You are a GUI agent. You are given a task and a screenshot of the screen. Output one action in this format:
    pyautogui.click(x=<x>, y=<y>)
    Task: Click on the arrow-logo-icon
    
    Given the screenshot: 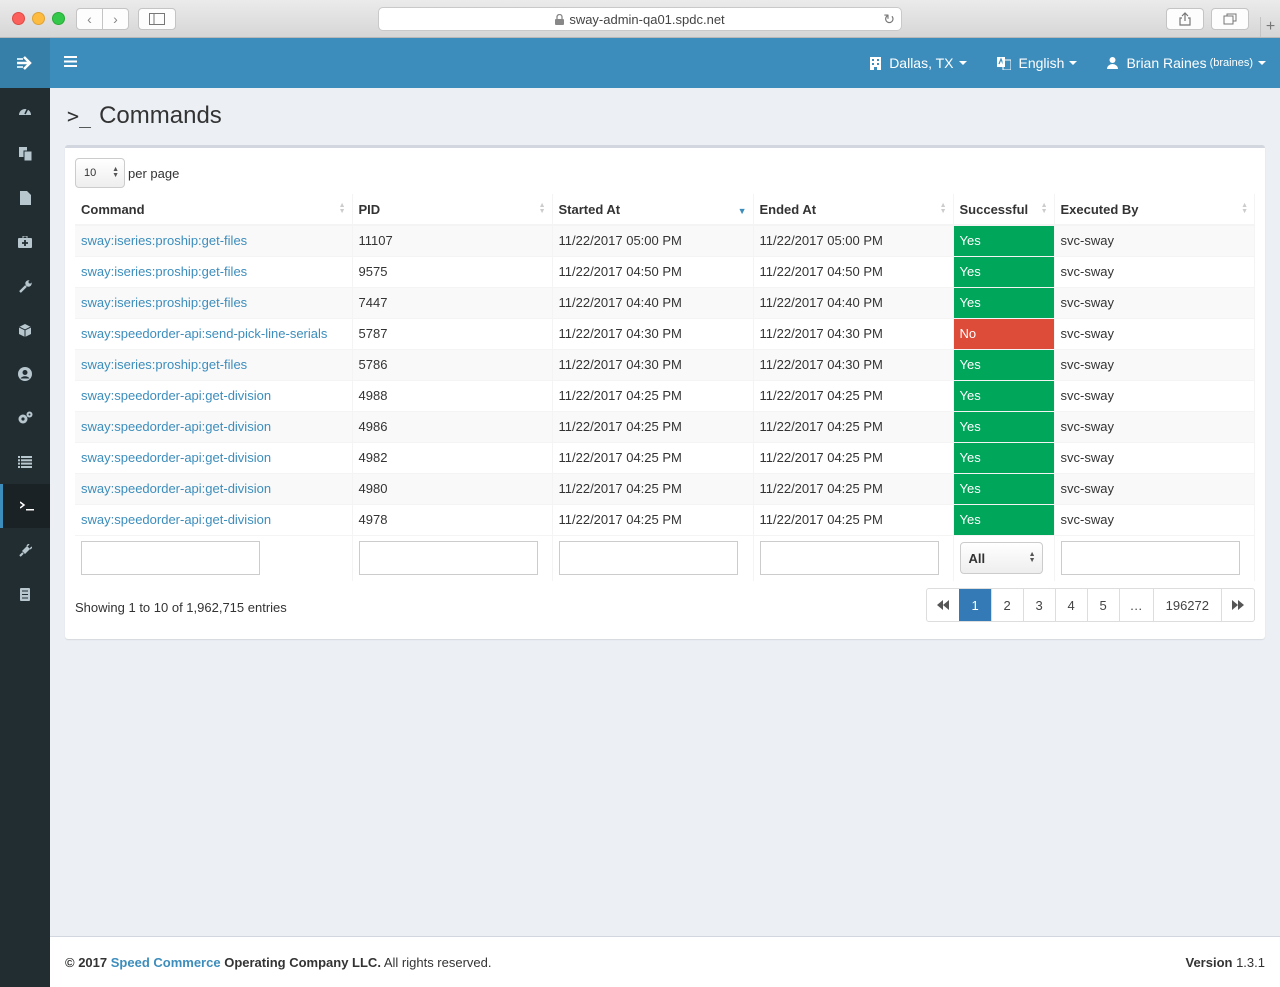 What is the action you would take?
    pyautogui.click(x=24, y=63)
    